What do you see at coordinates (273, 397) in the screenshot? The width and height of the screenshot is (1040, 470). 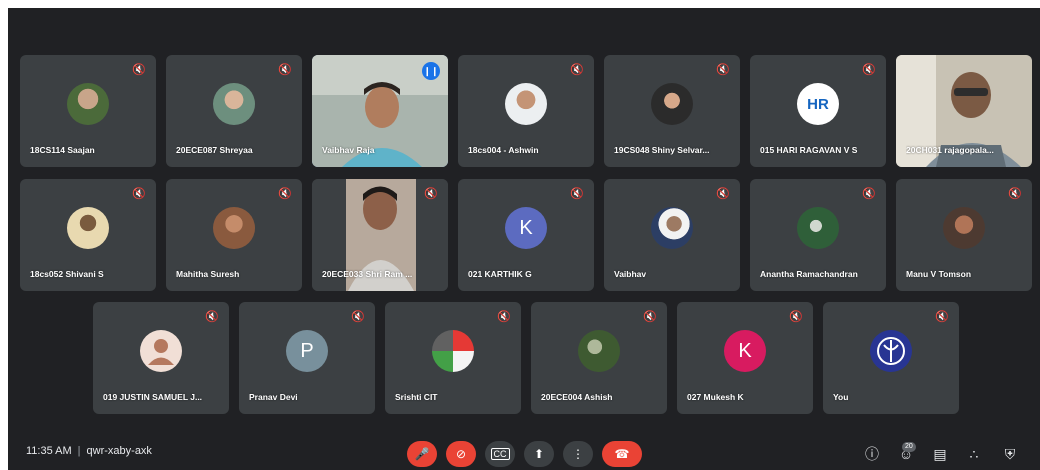 I see `participant-name: Pranav Devi` at bounding box center [273, 397].